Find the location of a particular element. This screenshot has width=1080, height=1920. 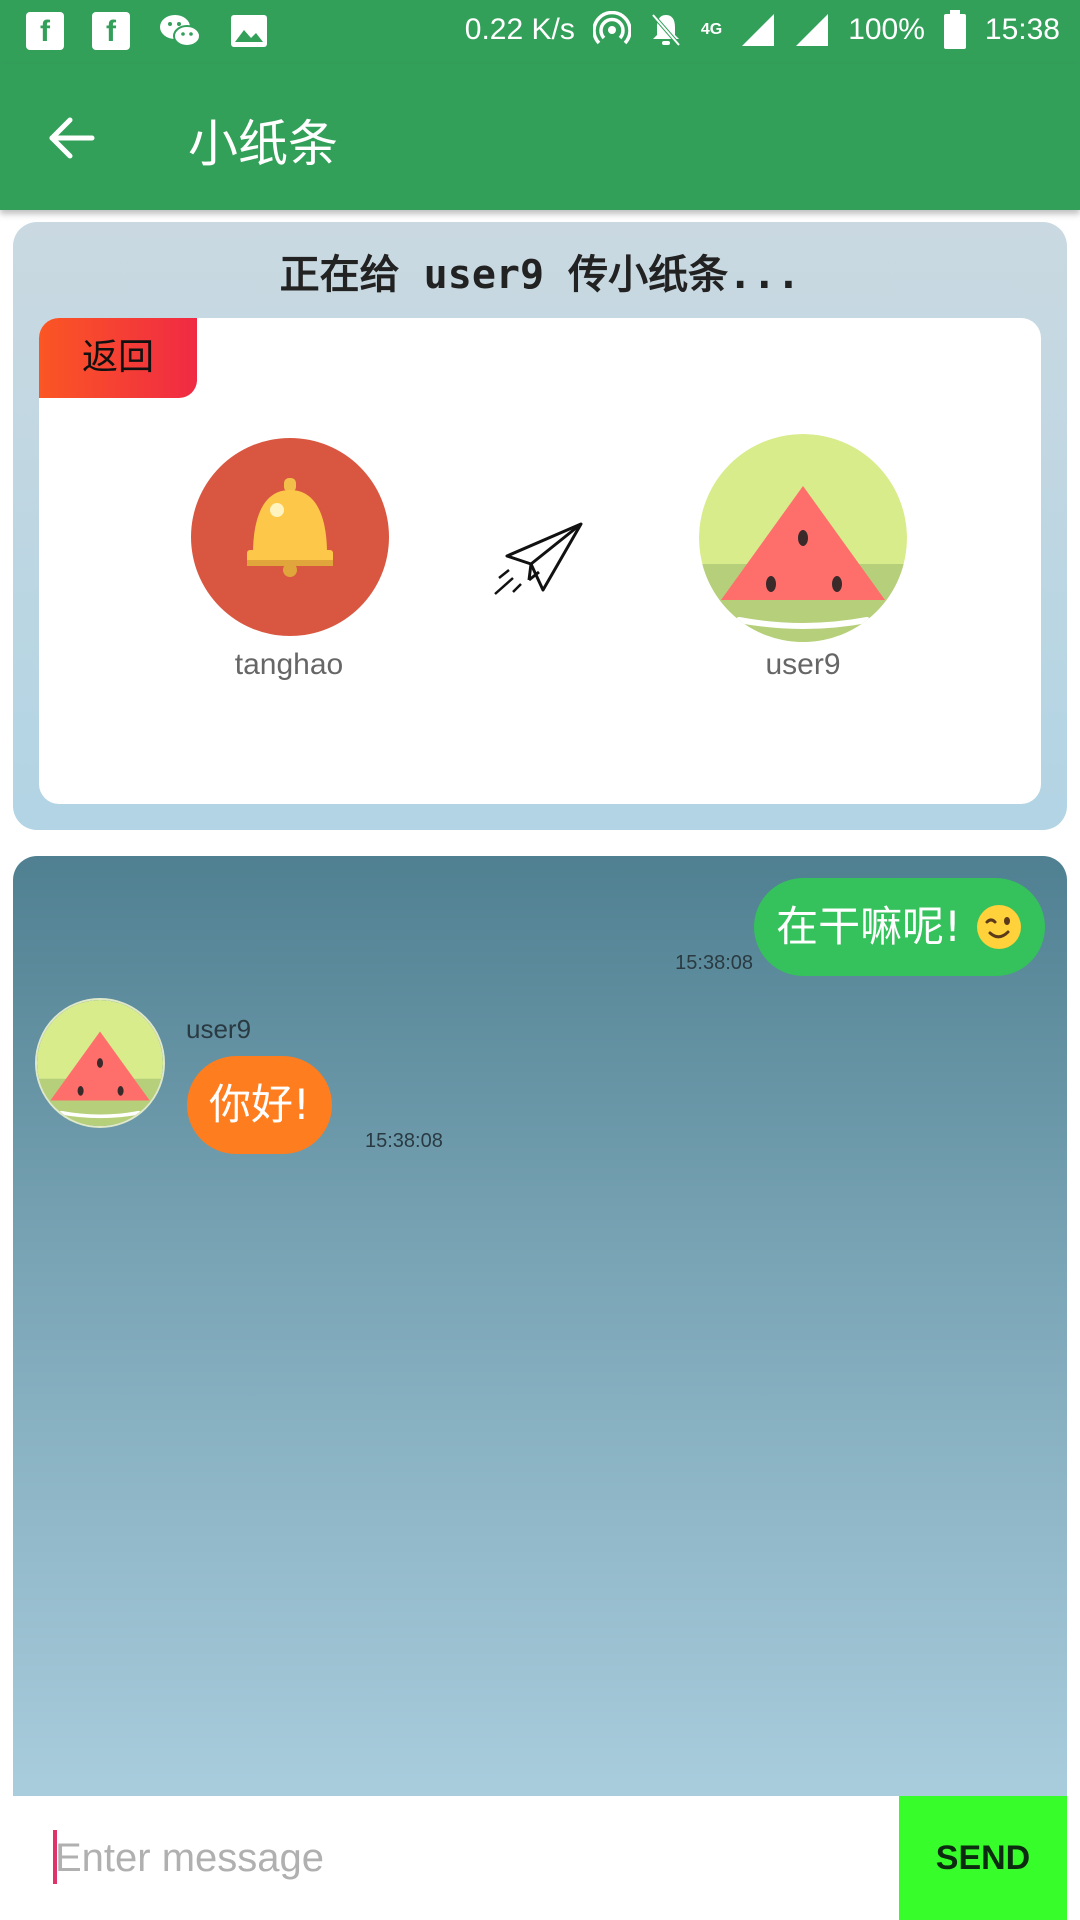

contact-name: user9 is located at coordinates (219, 1029).